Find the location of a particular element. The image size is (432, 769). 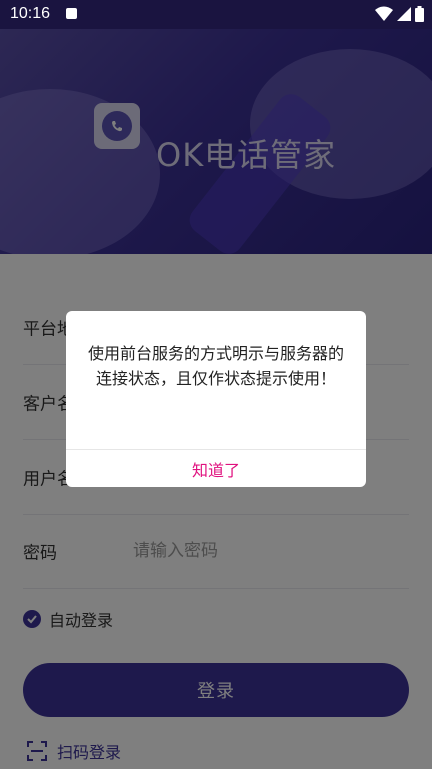

status-icons is located at coordinates (399, 14).